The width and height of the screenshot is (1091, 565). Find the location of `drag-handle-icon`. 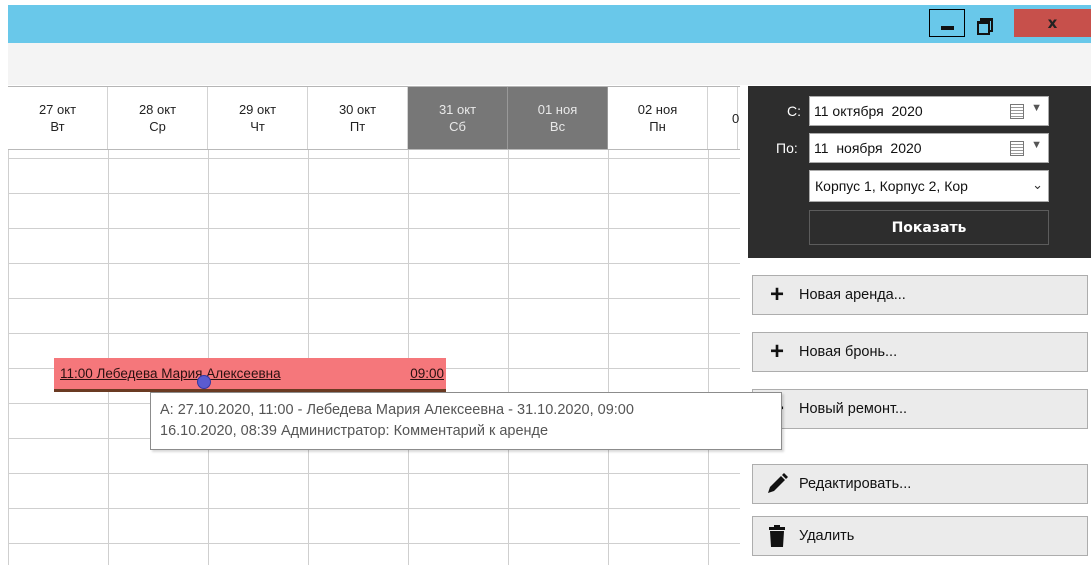

drag-handle-icon is located at coordinates (204, 382).